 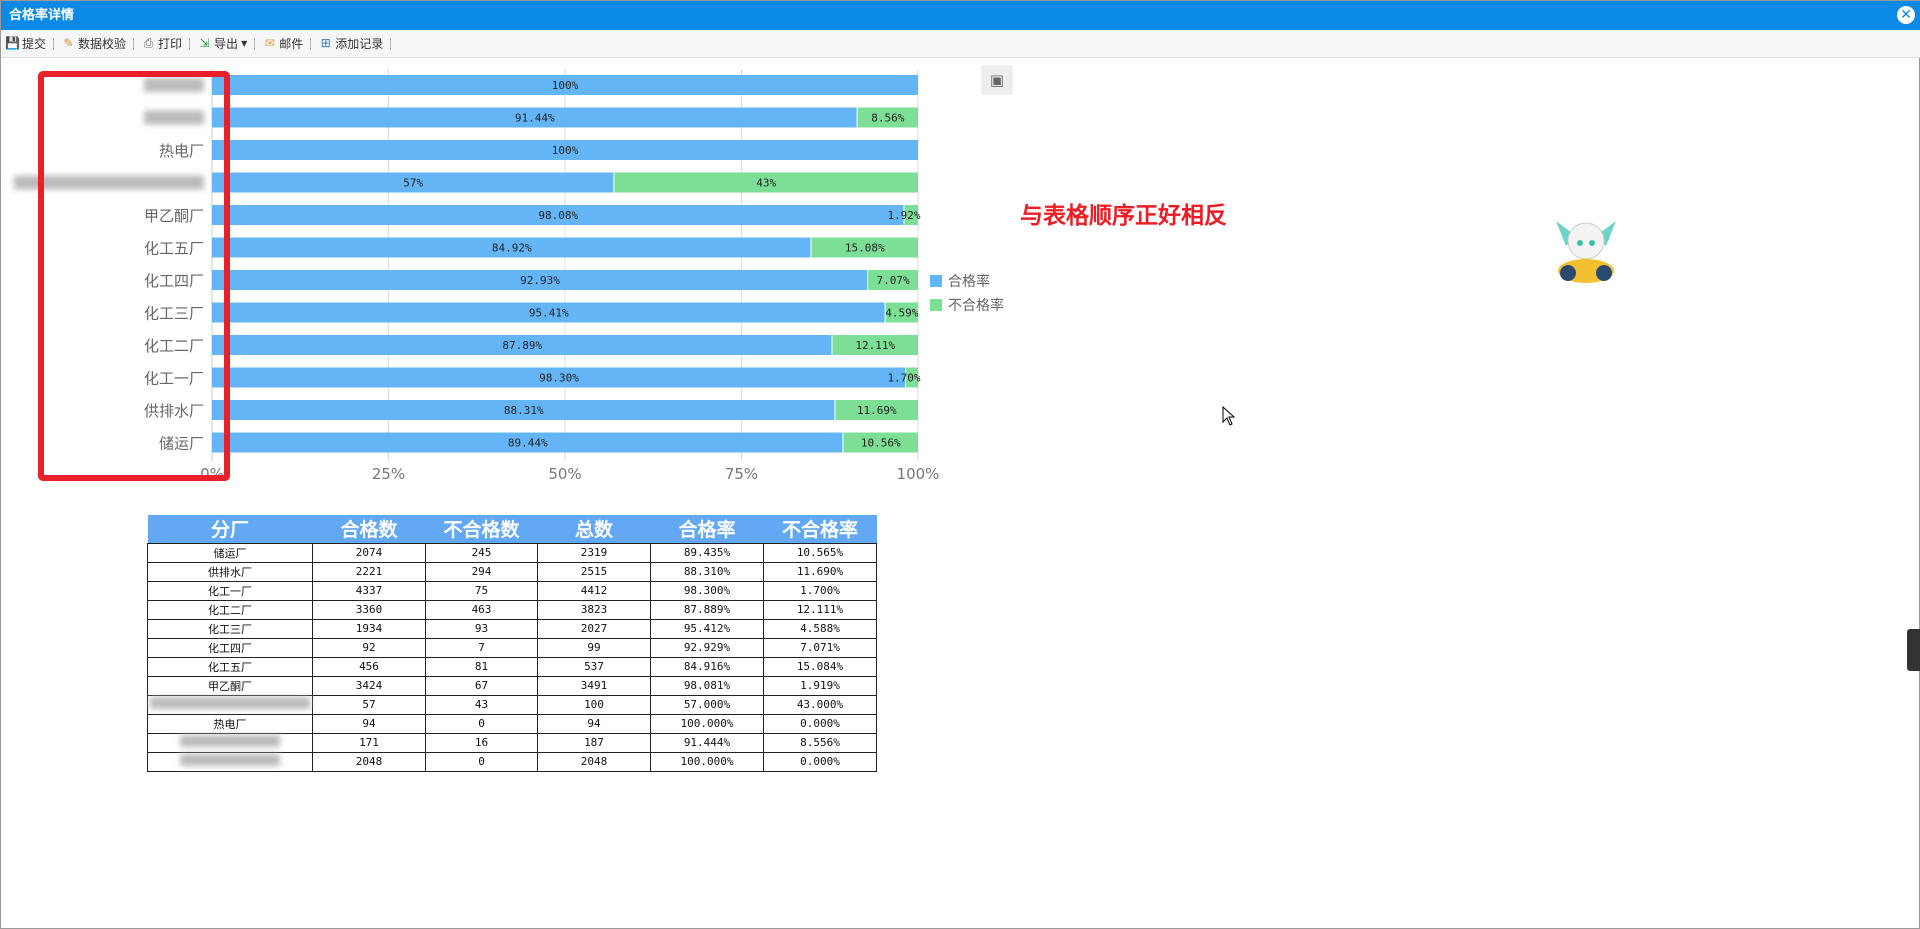 What do you see at coordinates (528, 443) in the screenshot?
I see `bar-data-label: 89.44%` at bounding box center [528, 443].